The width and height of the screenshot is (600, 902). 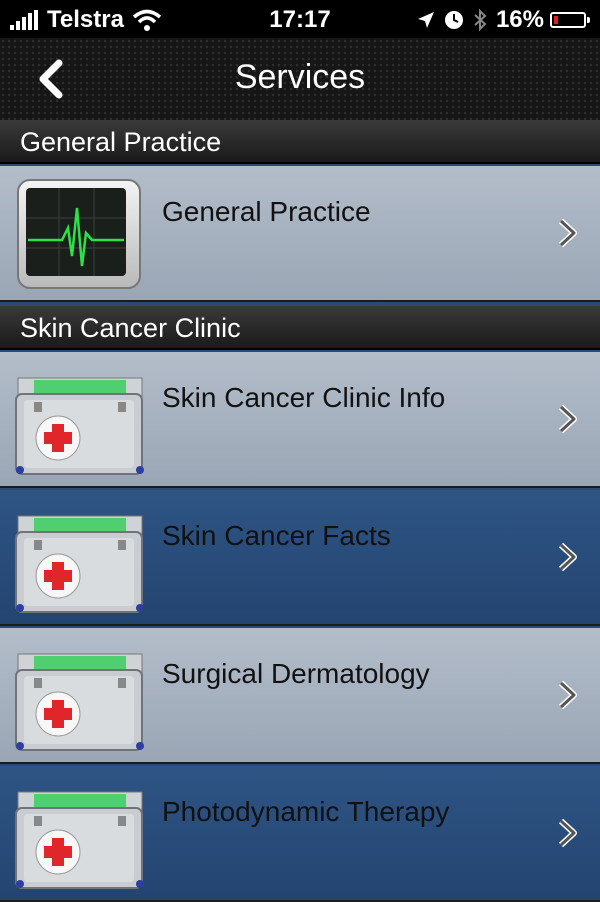 I want to click on status-right: 16%, so click(x=499, y=20).